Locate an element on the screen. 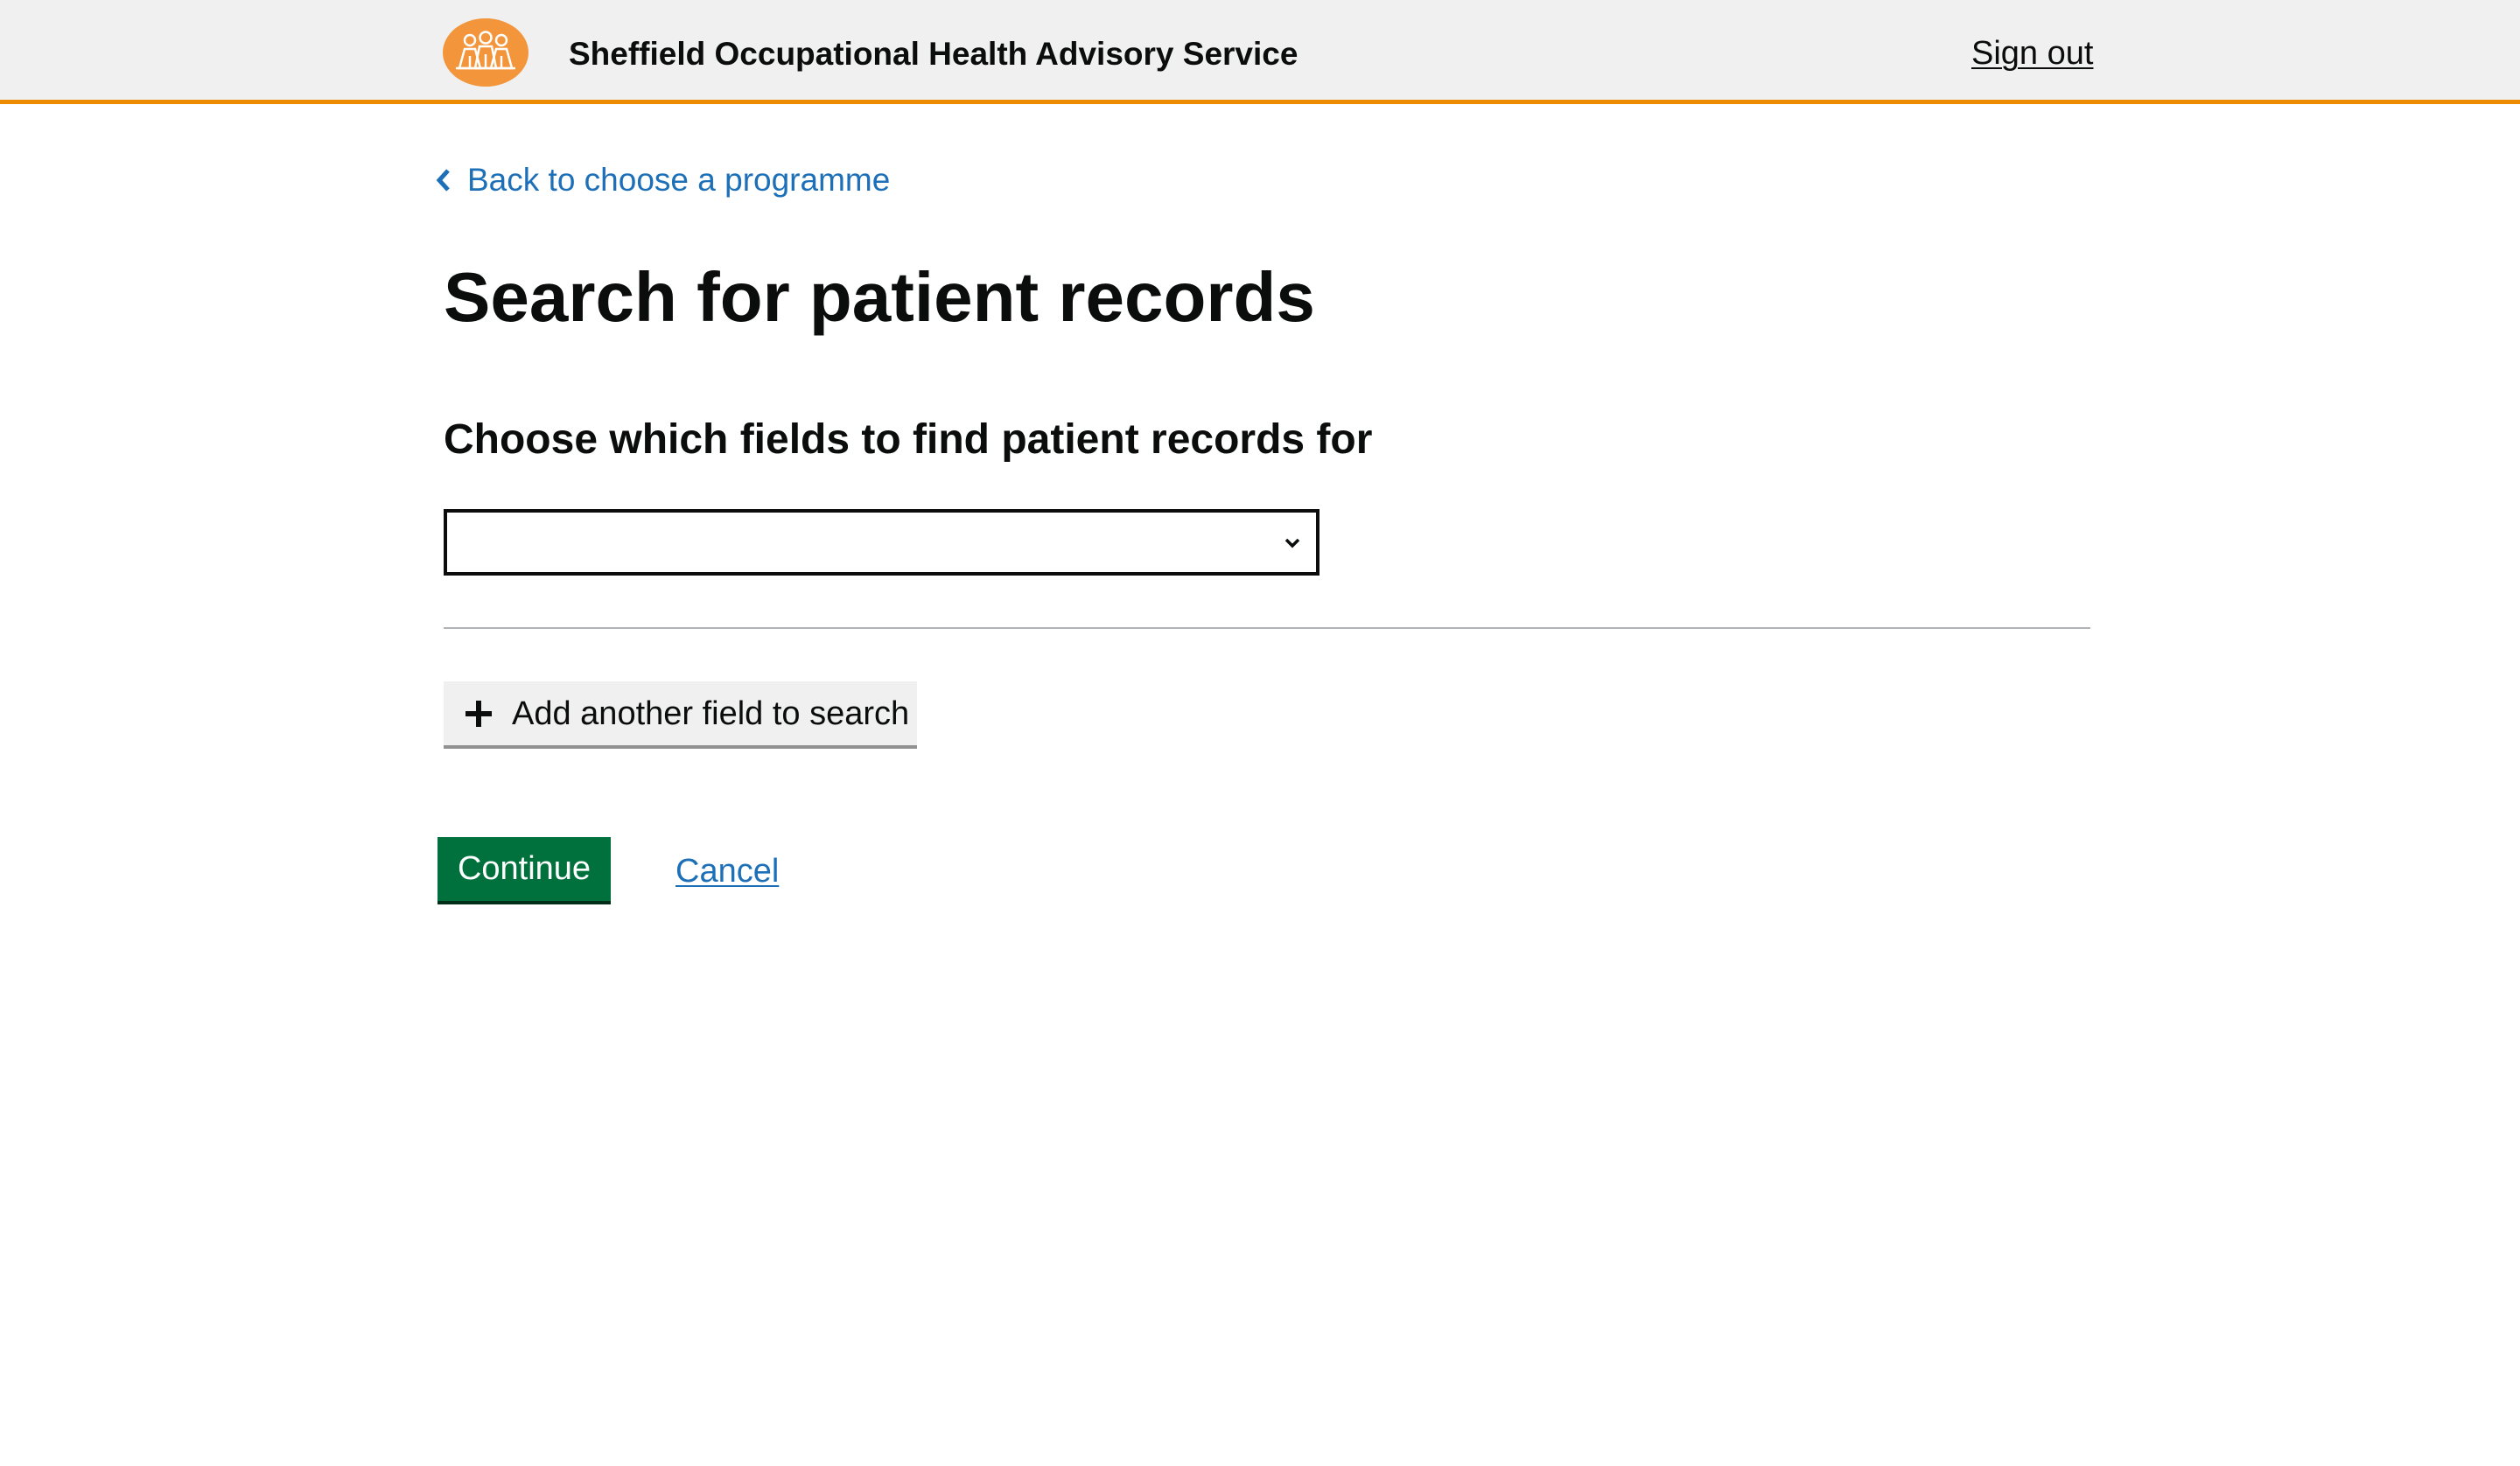 This screenshot has width=2520, height=1466. people-group-icon is located at coordinates (485, 50).